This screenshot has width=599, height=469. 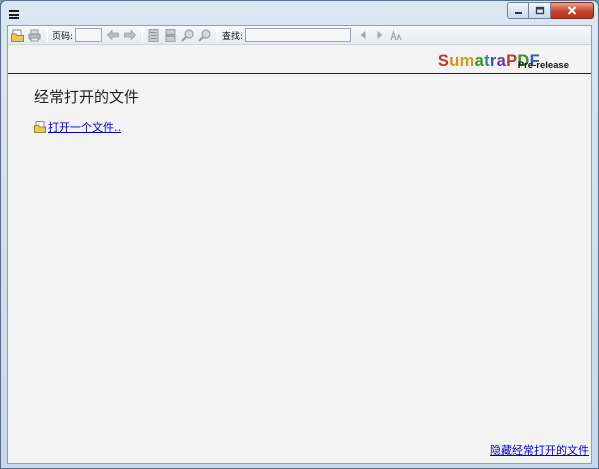 What do you see at coordinates (233, 36) in the screenshot?
I see `find-label: 查找:` at bounding box center [233, 36].